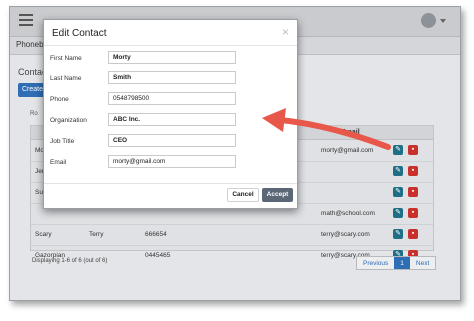 The image size is (474, 321). What do you see at coordinates (326, 129) in the screenshot?
I see `annotation-arrow-icon` at bounding box center [326, 129].